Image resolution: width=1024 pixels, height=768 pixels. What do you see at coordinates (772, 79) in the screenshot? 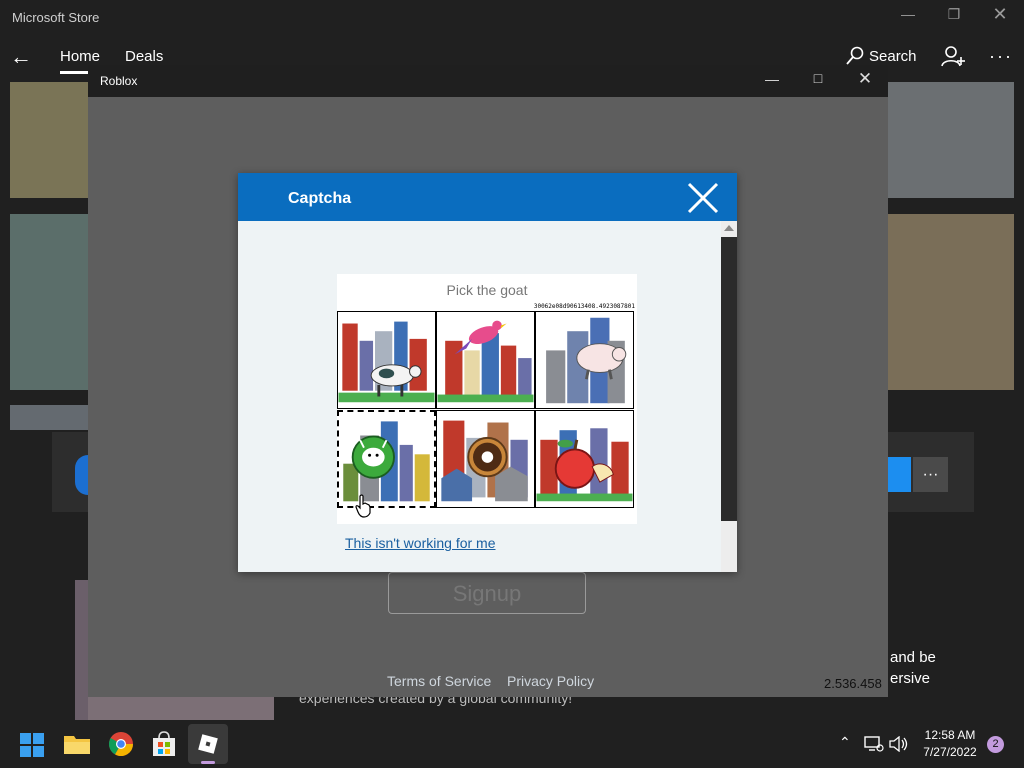
I see `roblox-minimize-icon: —` at bounding box center [772, 79].